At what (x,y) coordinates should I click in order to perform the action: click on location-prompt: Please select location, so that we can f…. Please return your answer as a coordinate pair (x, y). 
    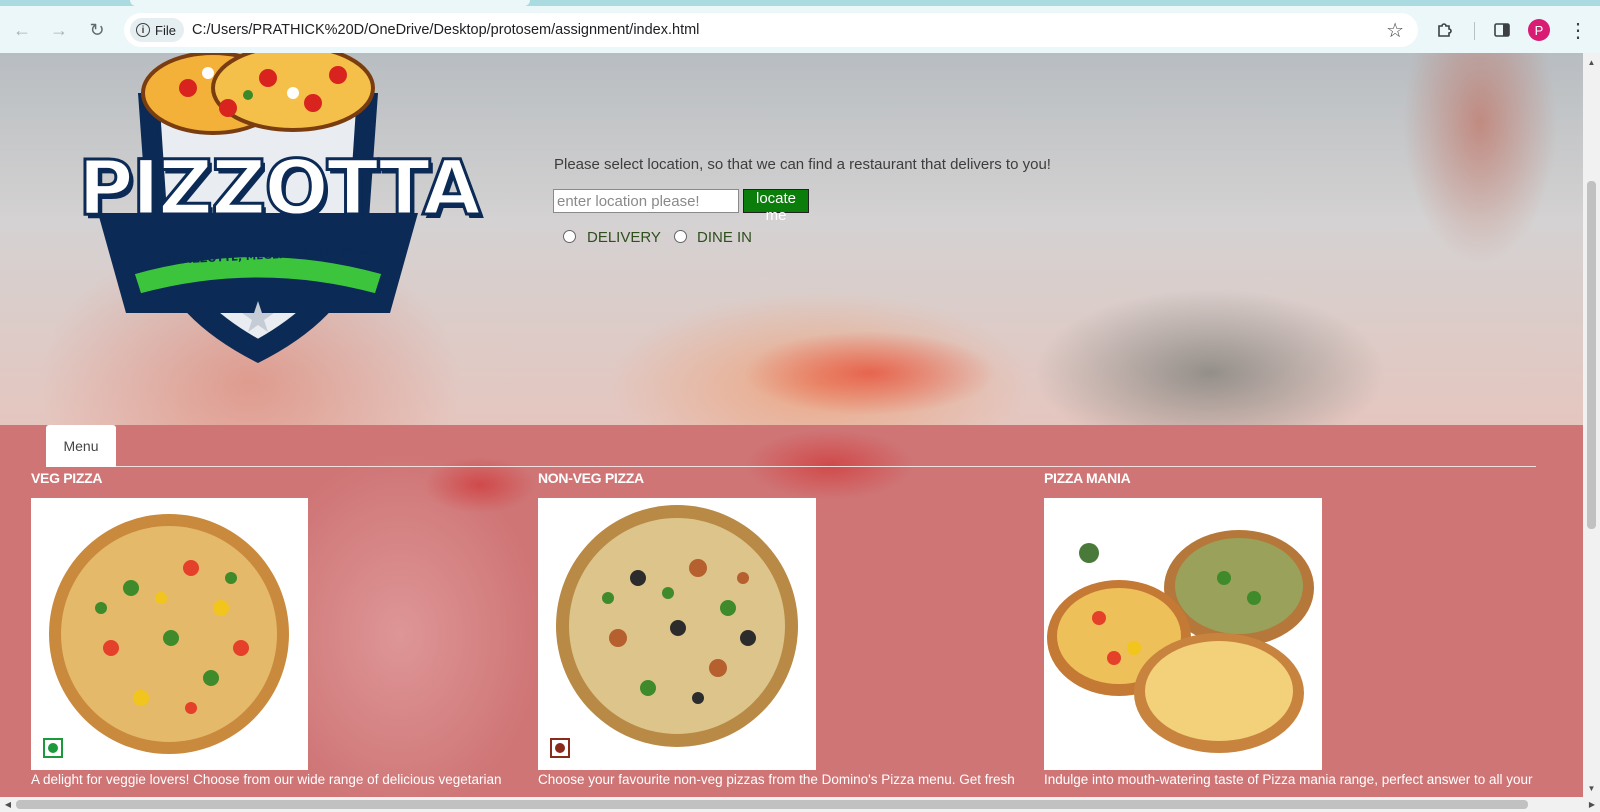
    Looking at the image, I should click on (802, 164).